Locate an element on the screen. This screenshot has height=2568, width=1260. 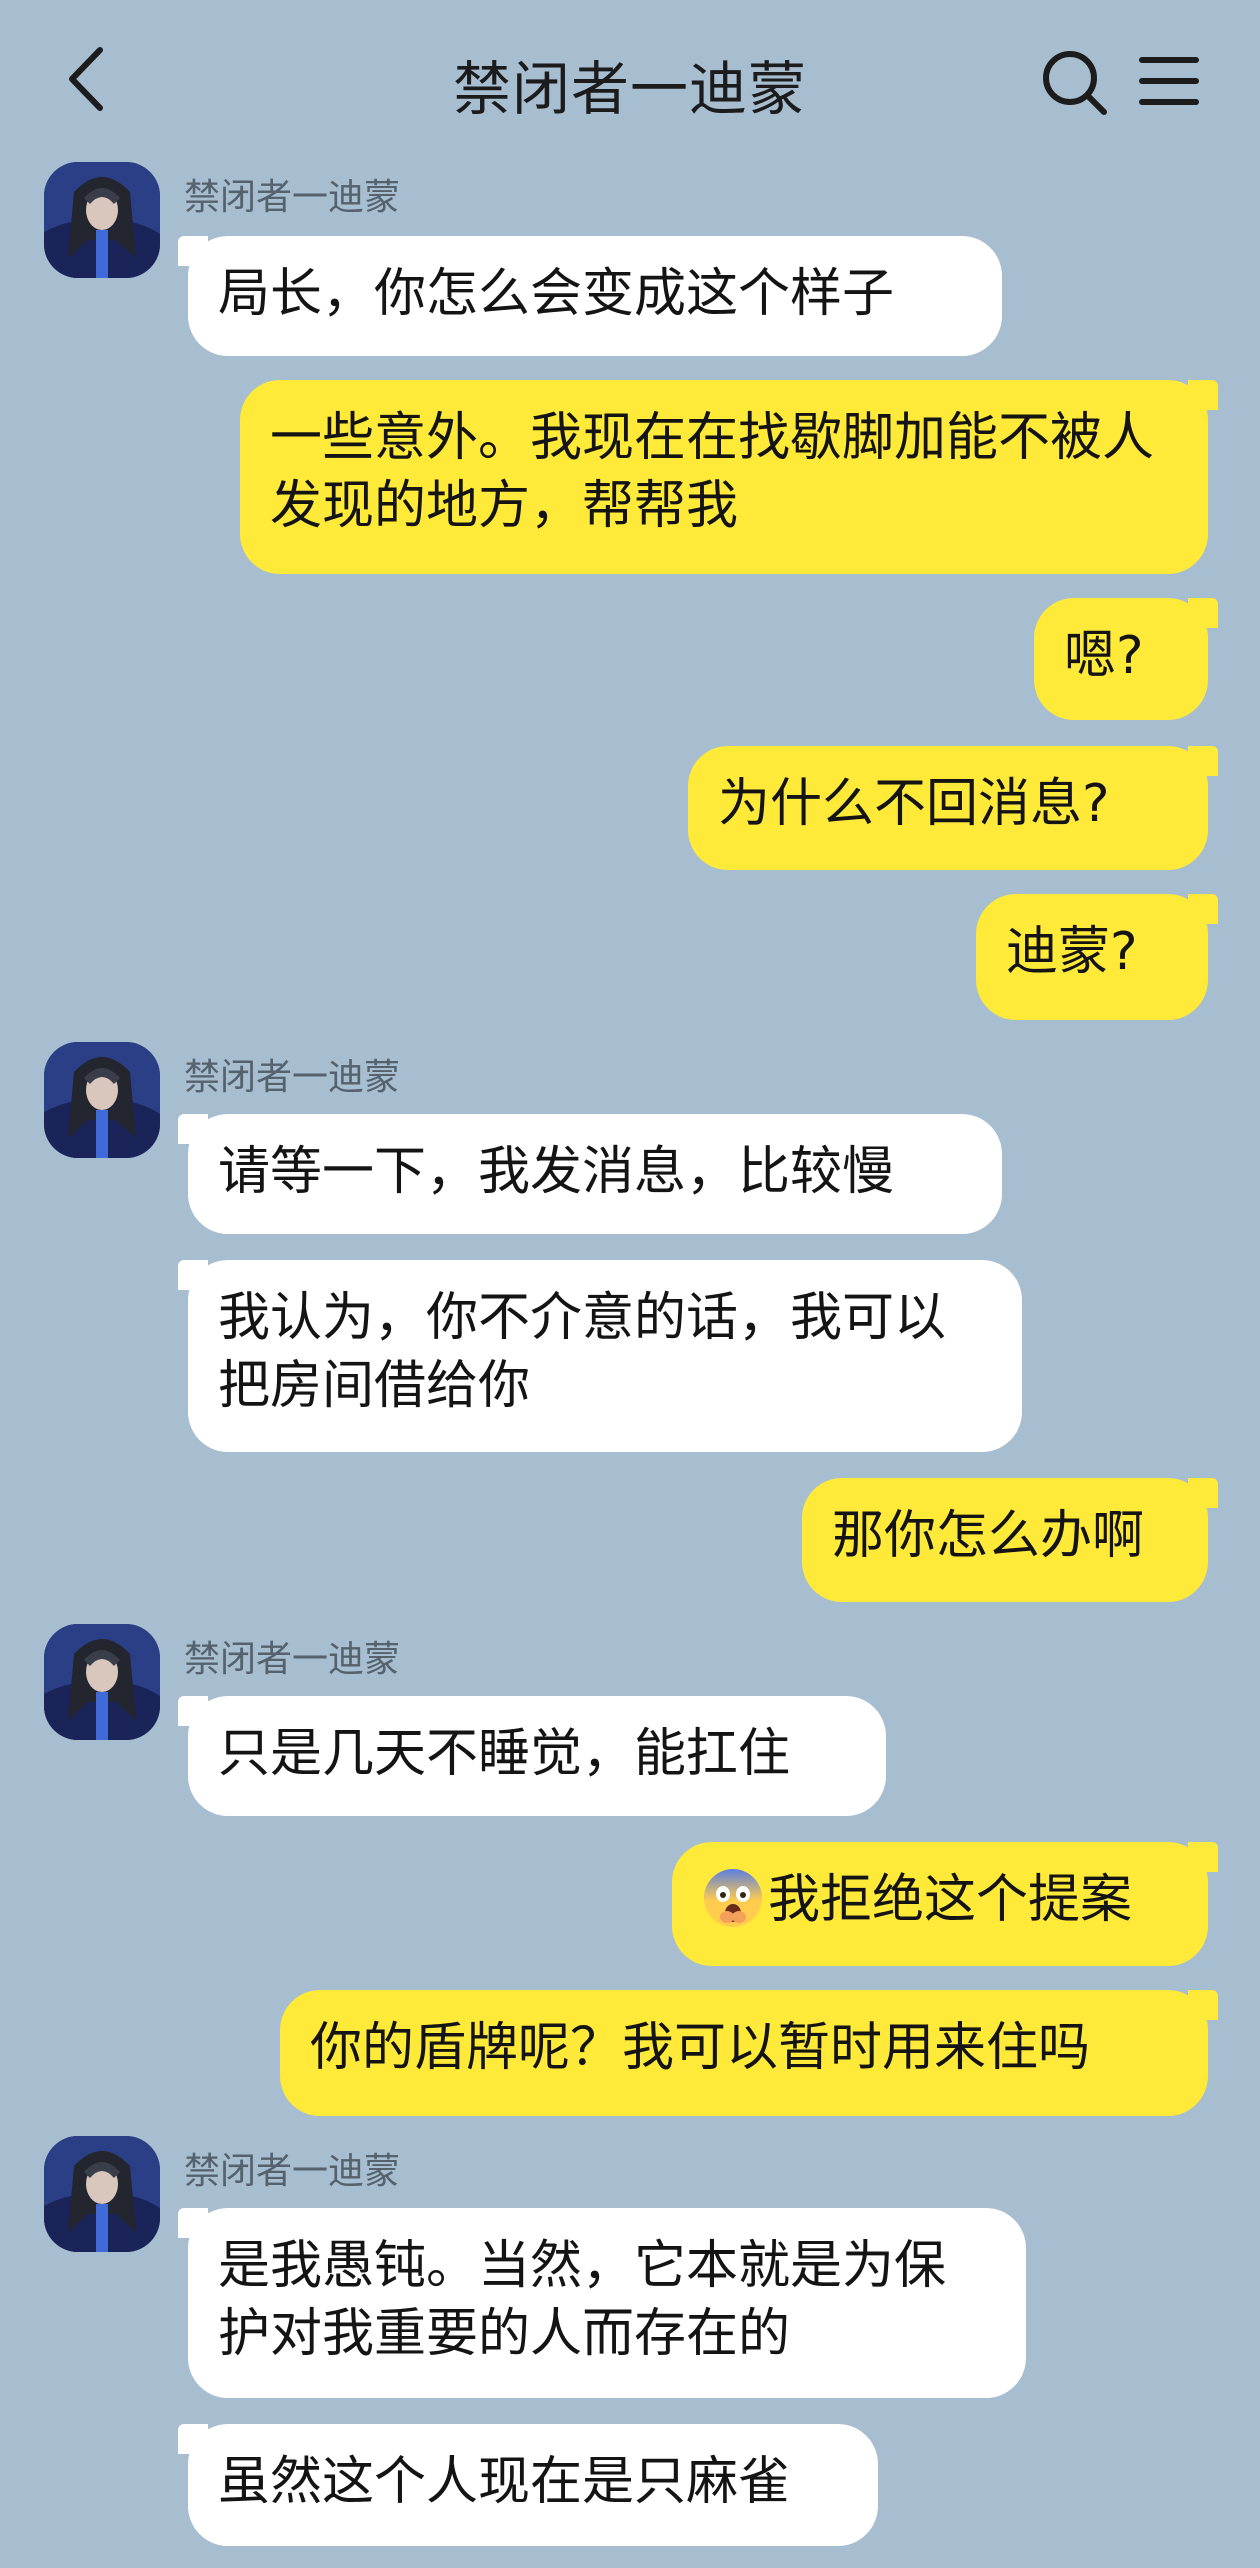
message-bubble-outgoing: 我拒绝这个提案 is located at coordinates (945, 1904).